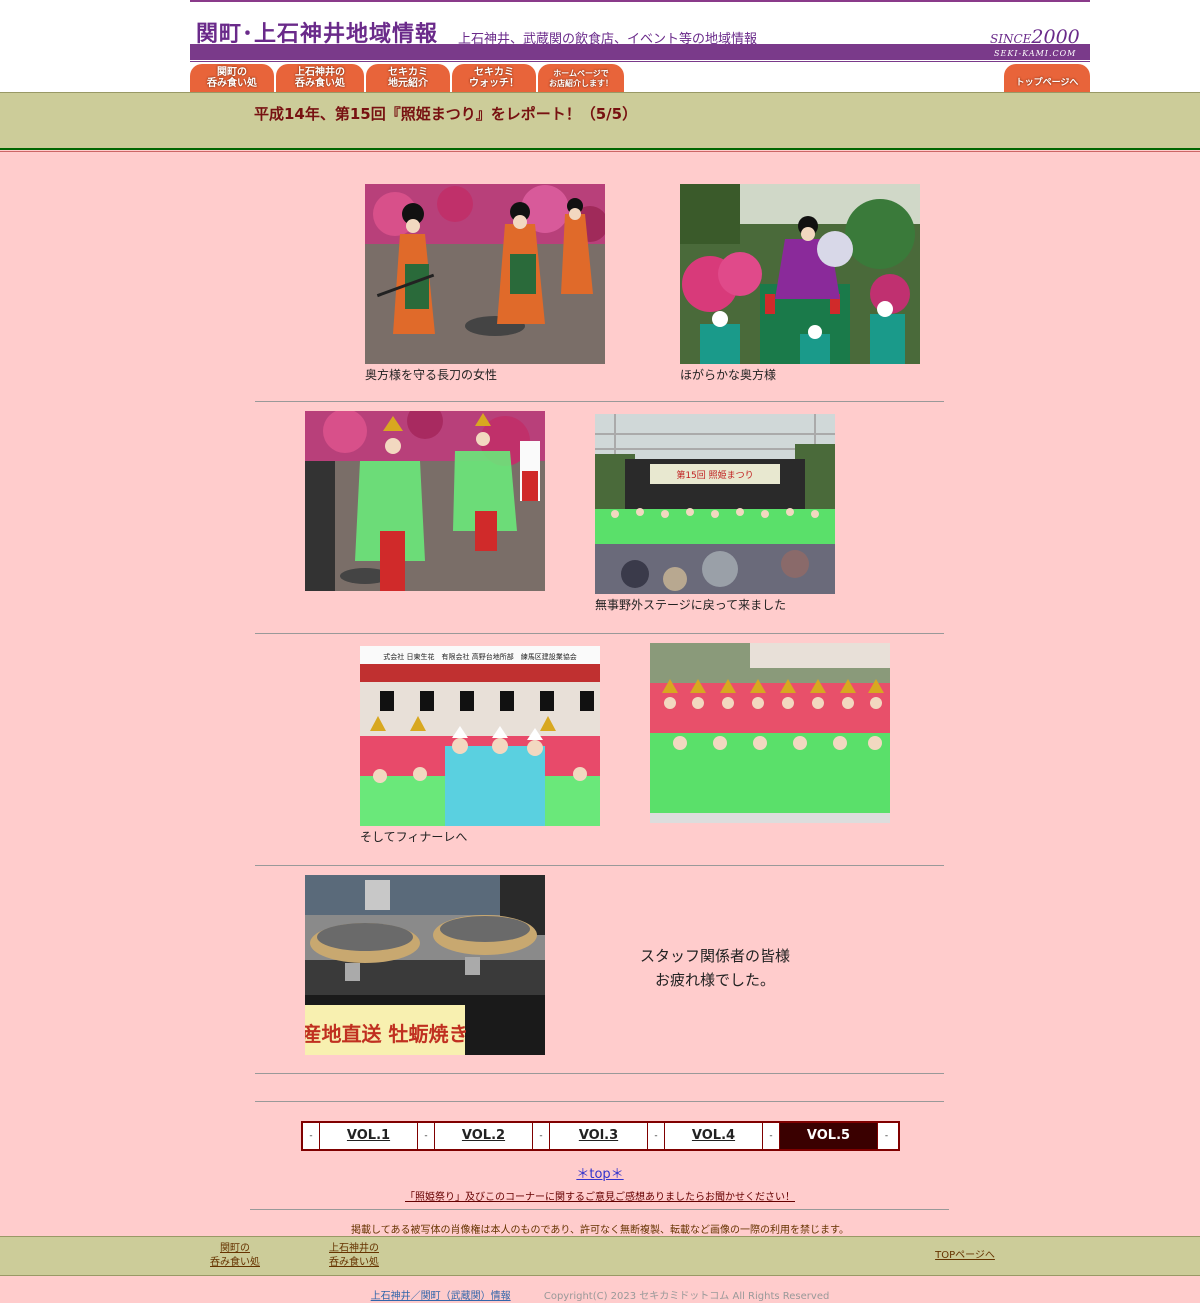  I want to click on footer-divider, so click(599, 1209).